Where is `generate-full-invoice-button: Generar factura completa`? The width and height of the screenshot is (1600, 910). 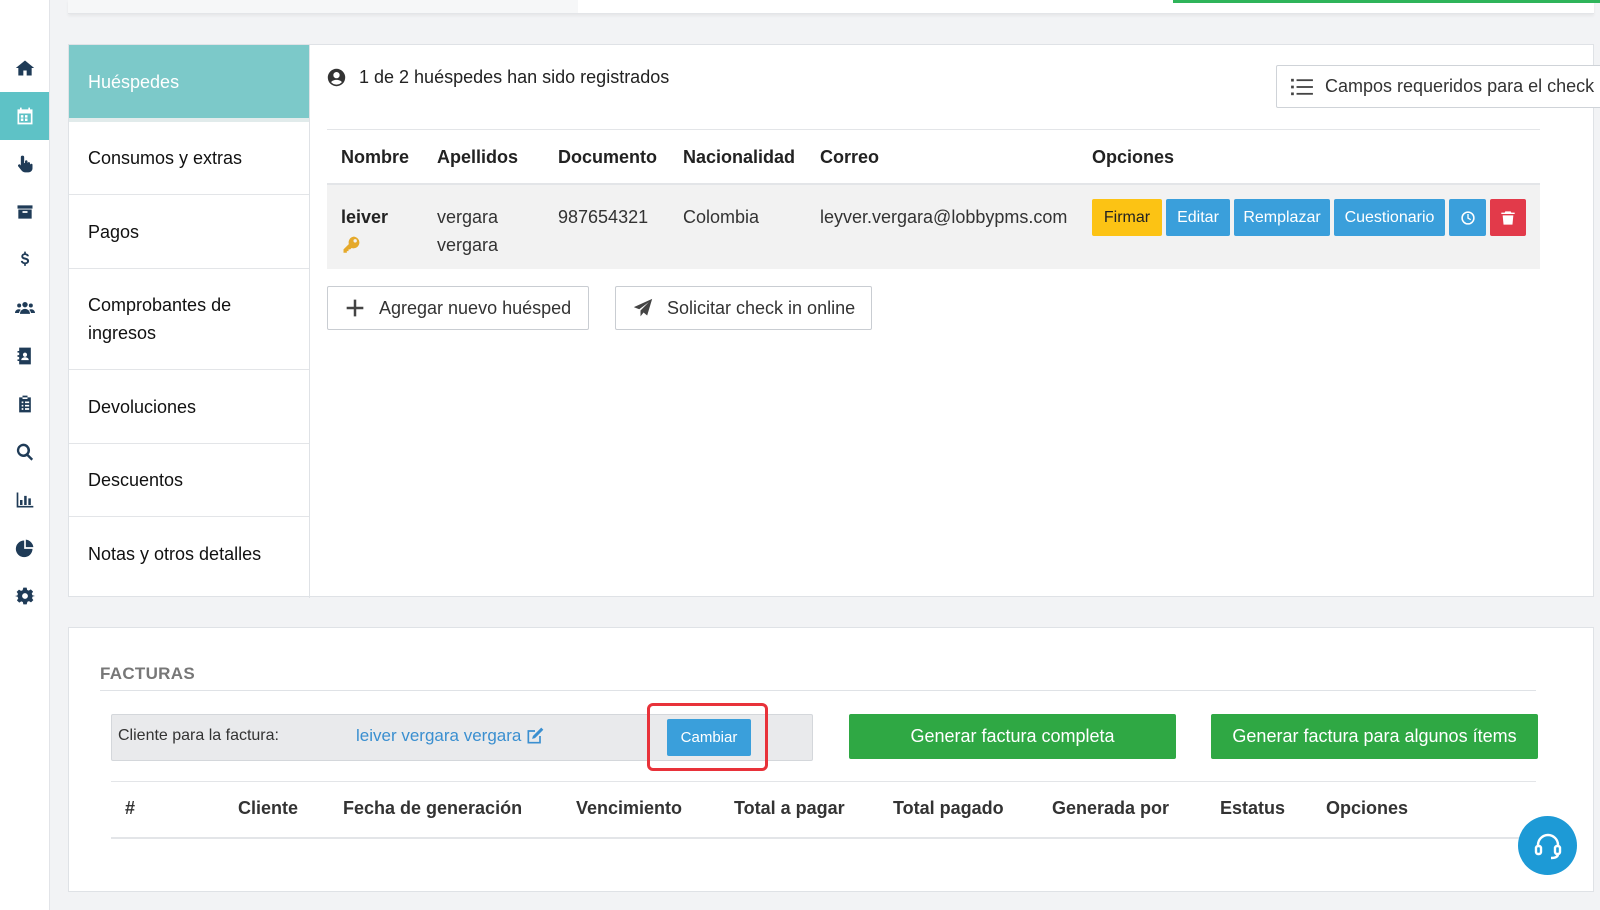
generate-full-invoice-button: Generar factura completa is located at coordinates (1012, 736).